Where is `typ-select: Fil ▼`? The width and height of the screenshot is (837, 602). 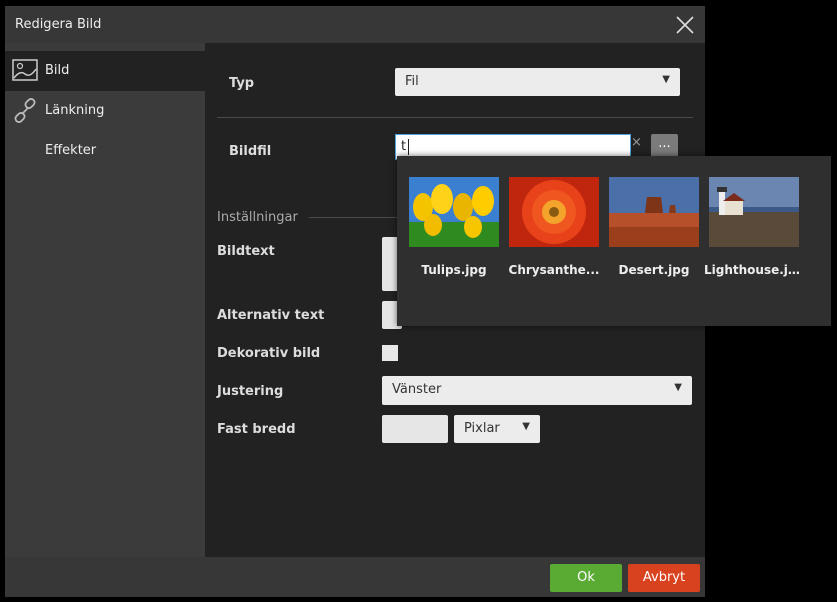
typ-select: Fil ▼ is located at coordinates (537, 82).